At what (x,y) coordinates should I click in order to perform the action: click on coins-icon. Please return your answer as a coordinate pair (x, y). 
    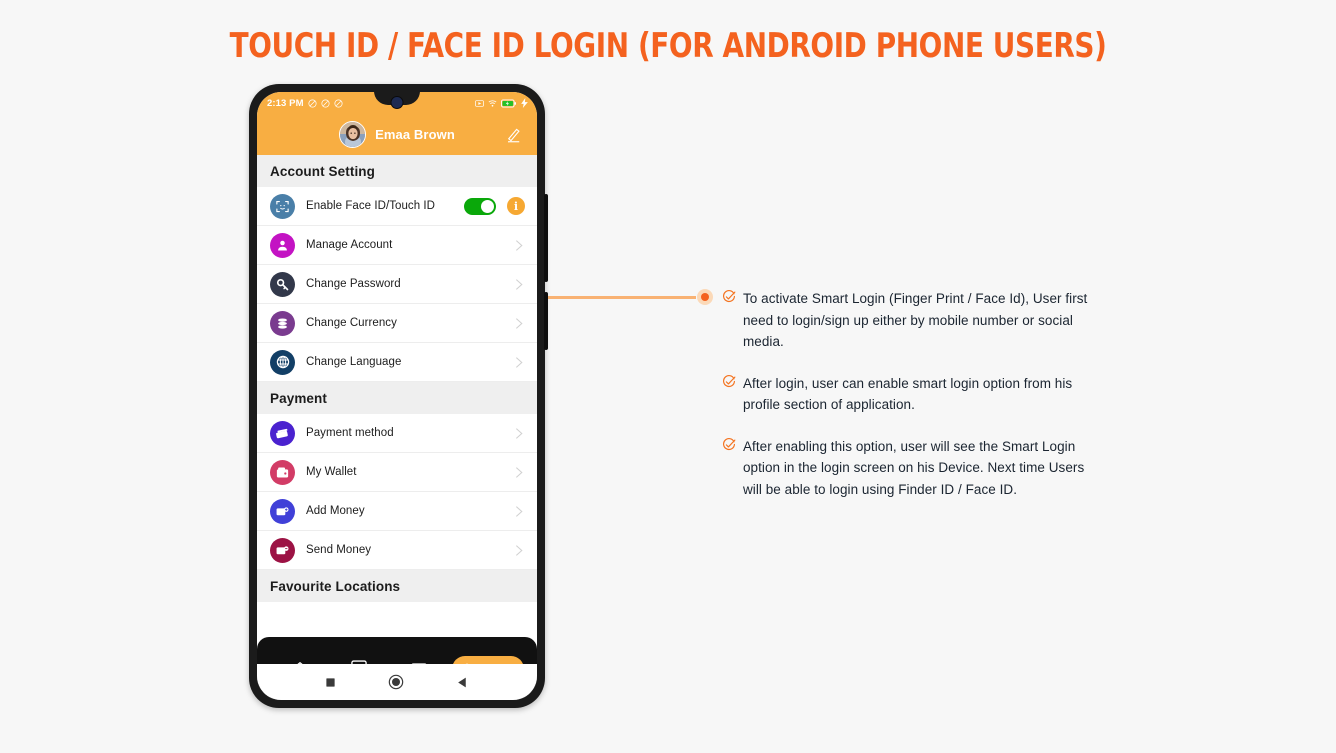
    Looking at the image, I should click on (282, 323).